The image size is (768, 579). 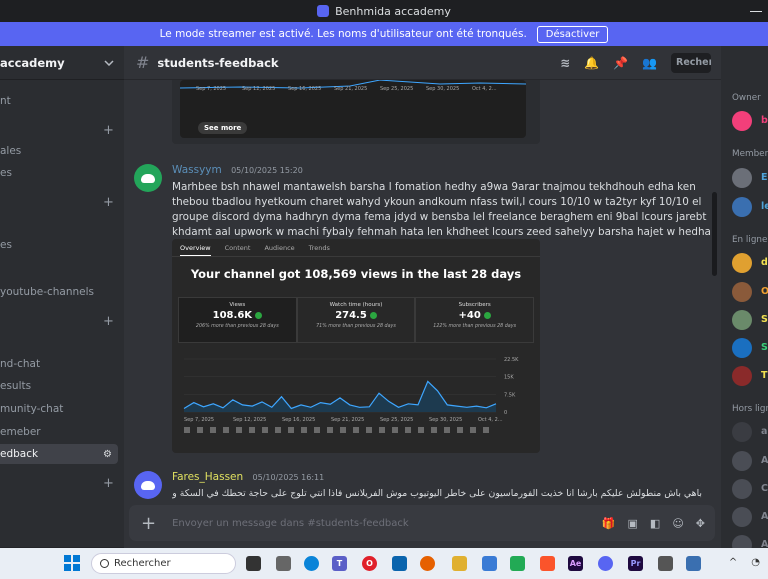 What do you see at coordinates (677, 523) in the screenshot?
I see `emoji-icon: ☺` at bounding box center [677, 523].